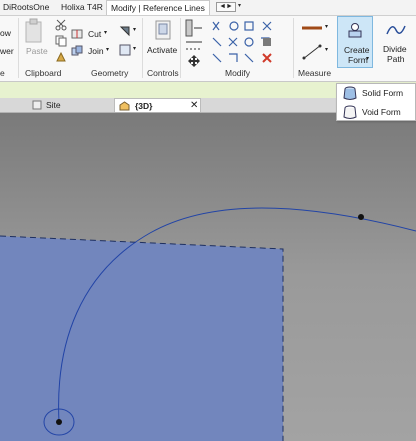 Image resolution: width=416 pixels, height=441 pixels. I want to click on panel-title-controls: Controls, so click(163, 73).